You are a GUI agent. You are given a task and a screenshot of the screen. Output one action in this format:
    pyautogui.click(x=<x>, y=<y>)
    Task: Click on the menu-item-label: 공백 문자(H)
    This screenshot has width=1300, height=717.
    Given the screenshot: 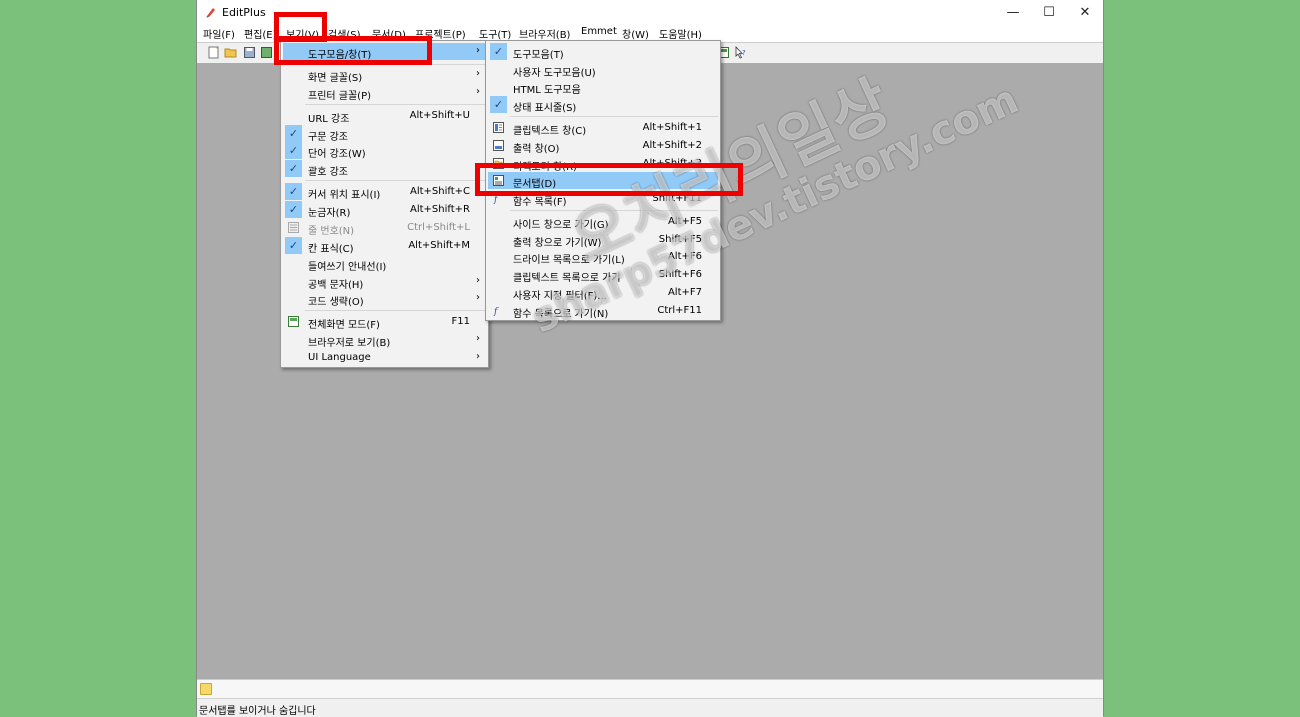 What is the action you would take?
    pyautogui.click(x=336, y=285)
    